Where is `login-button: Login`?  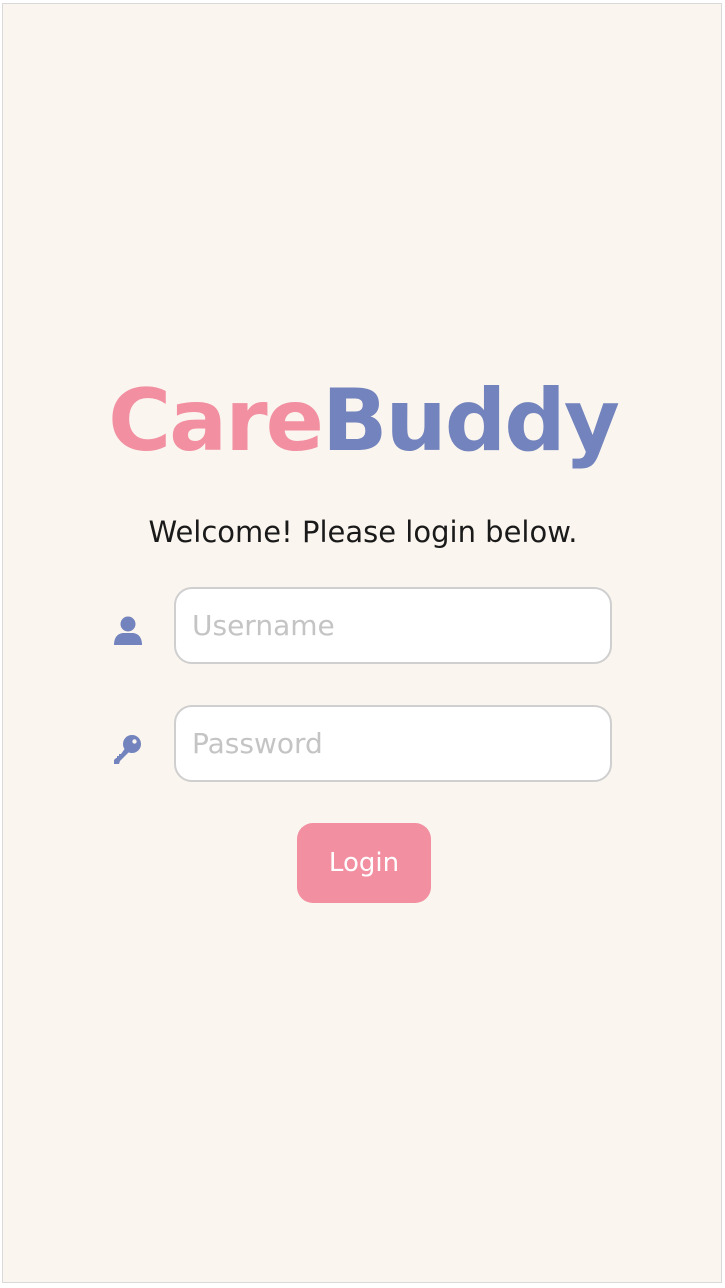
login-button: Login is located at coordinates (364, 863).